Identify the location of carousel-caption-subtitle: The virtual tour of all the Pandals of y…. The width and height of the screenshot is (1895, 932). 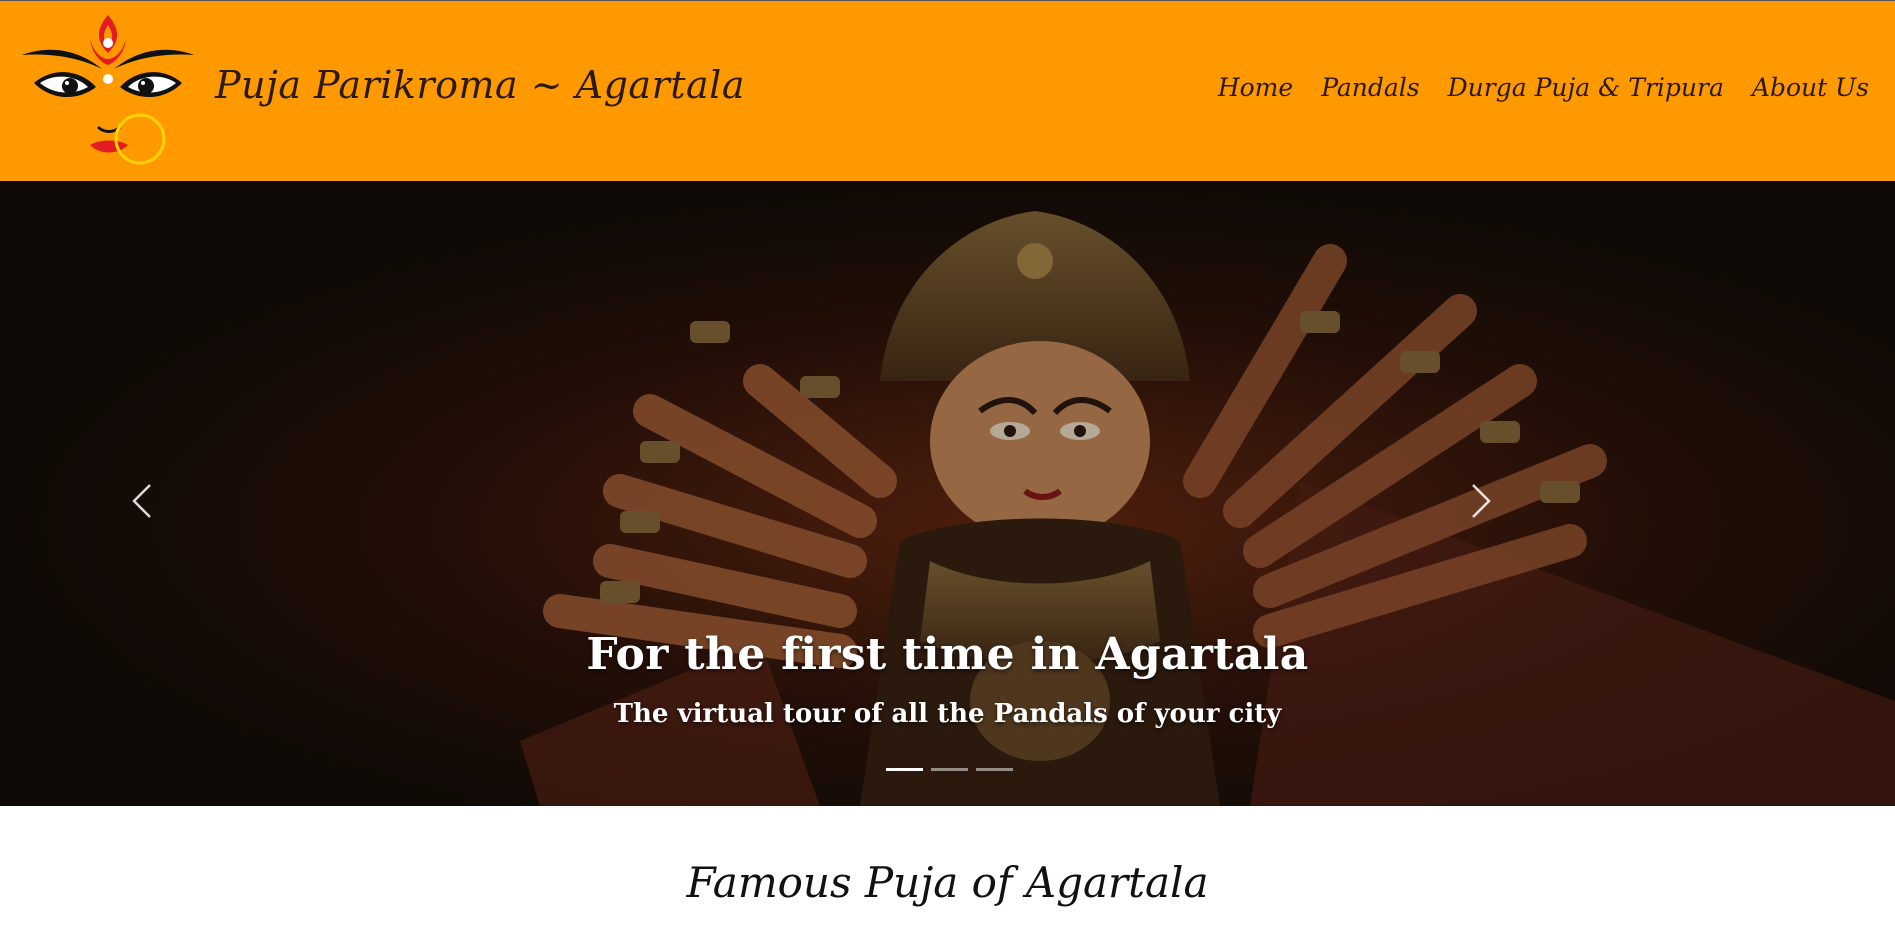
(947, 714).